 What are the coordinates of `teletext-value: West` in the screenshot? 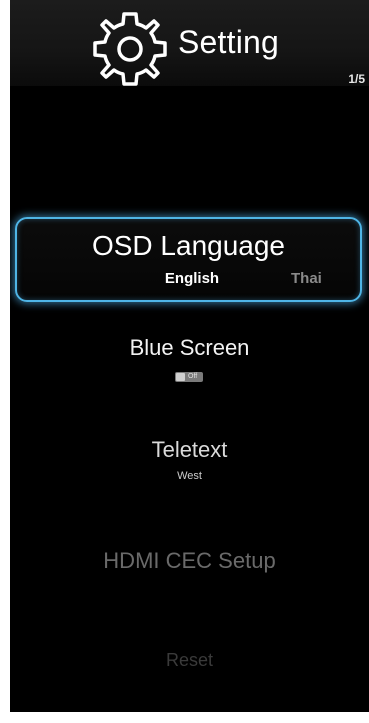 It's located at (189, 476).